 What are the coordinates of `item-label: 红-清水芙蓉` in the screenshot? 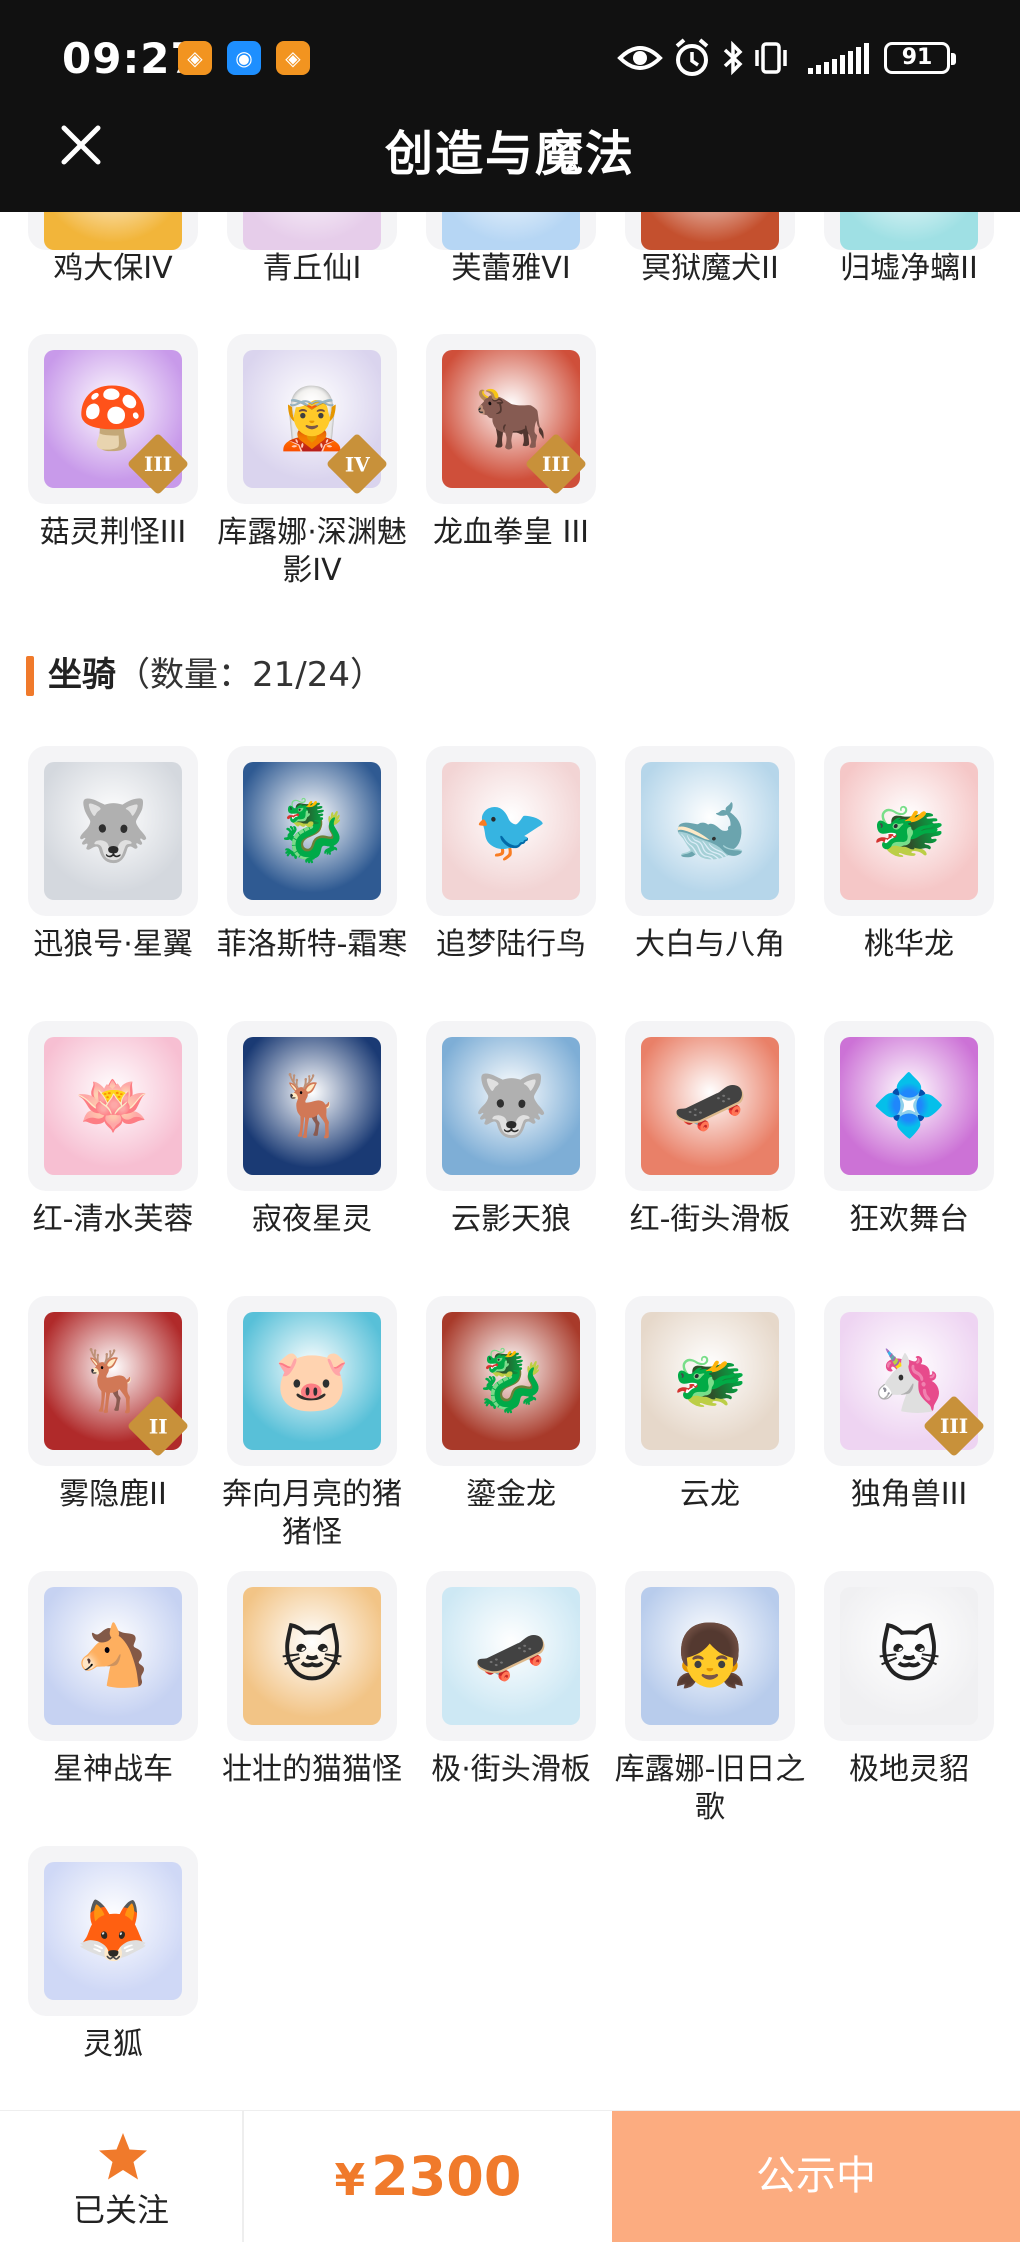 It's located at (113, 1219).